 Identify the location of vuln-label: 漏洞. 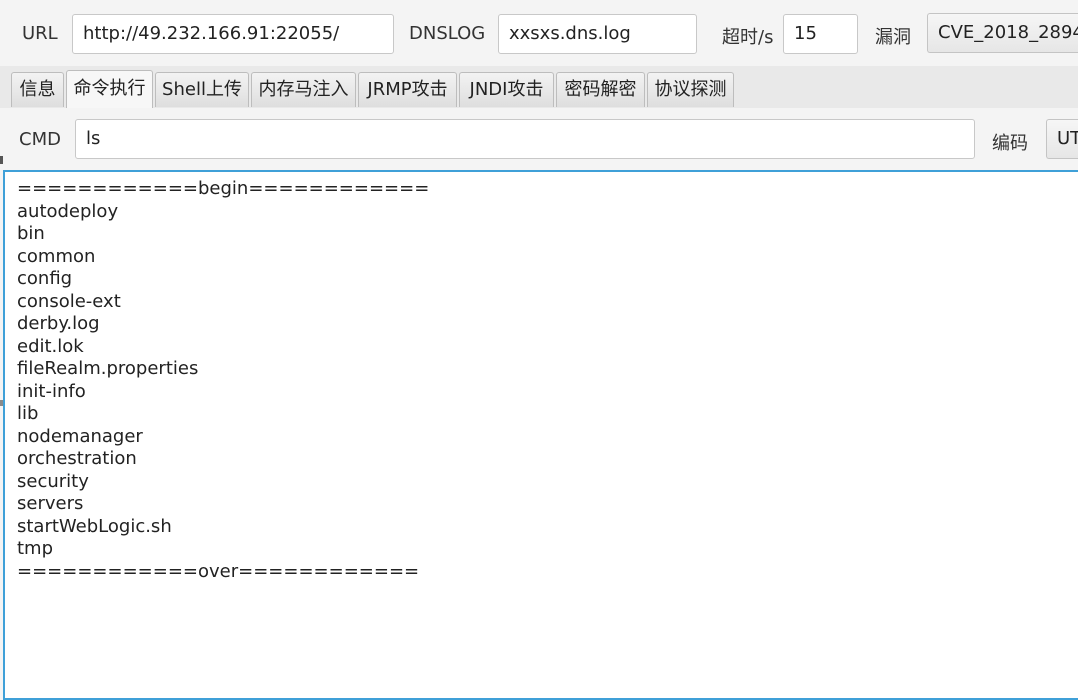
(893, 37).